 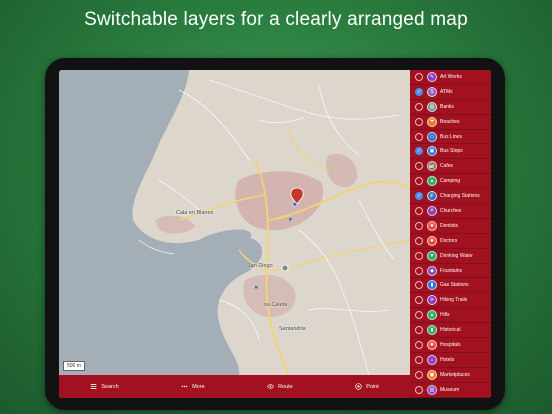 I want to click on layer-row: ◼ Marketplaces, so click(x=450, y=375).